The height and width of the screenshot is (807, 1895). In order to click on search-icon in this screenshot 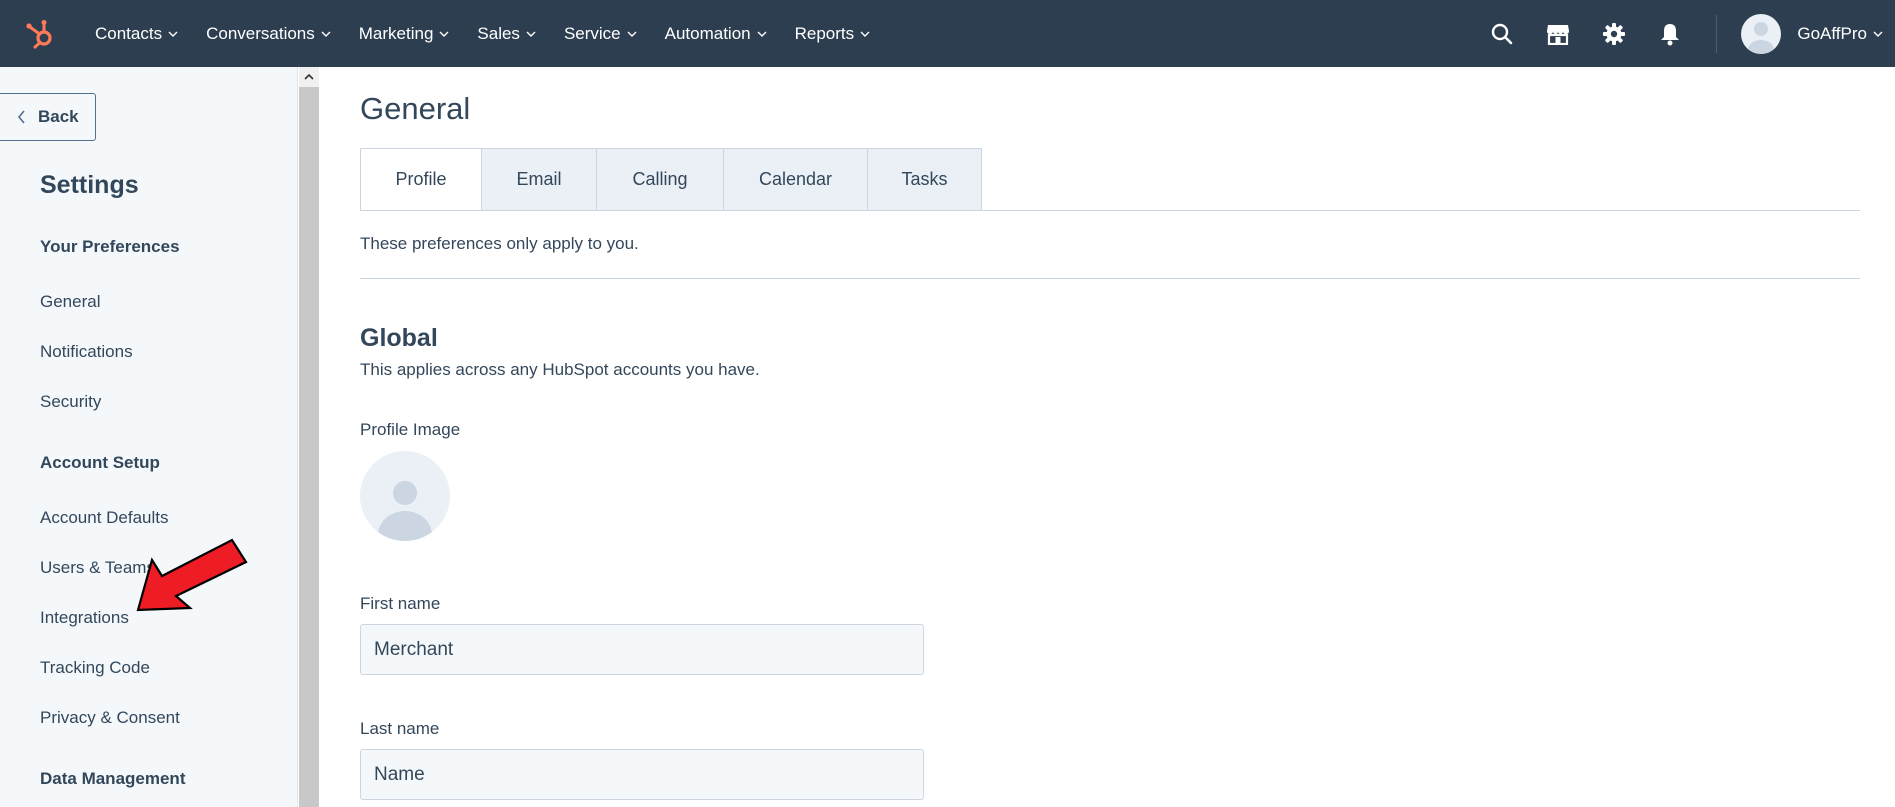, I will do `click(1502, 33)`.